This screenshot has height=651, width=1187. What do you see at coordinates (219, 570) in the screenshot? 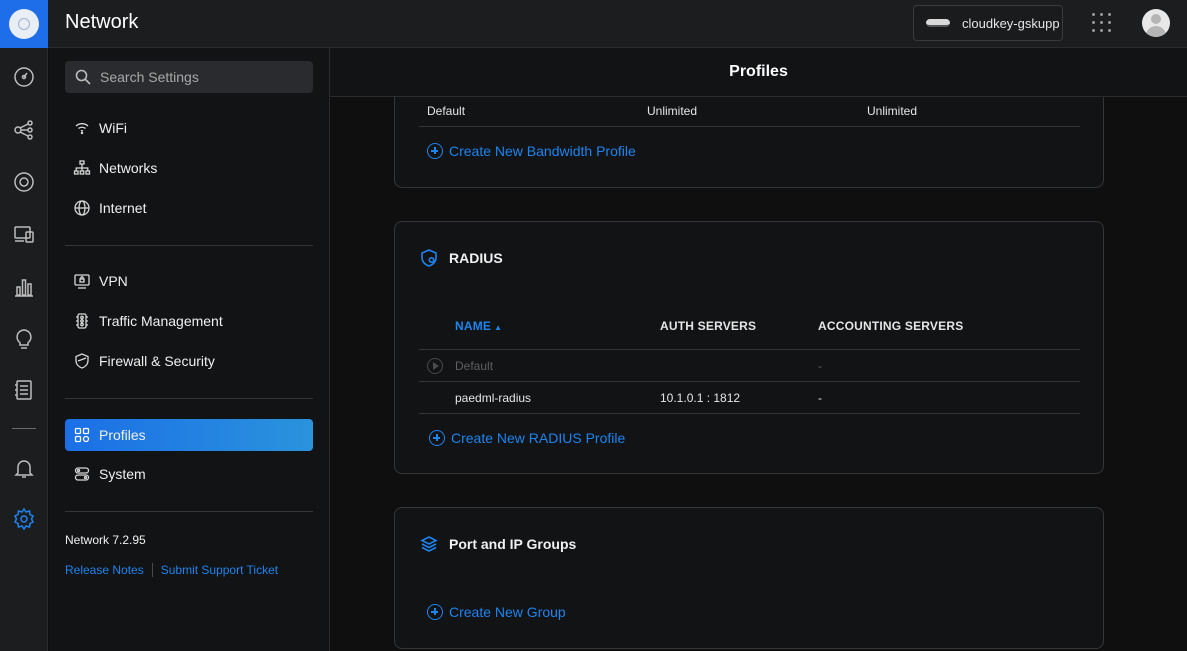
I see `support-ticket-link: Submit Support Ticket` at bounding box center [219, 570].